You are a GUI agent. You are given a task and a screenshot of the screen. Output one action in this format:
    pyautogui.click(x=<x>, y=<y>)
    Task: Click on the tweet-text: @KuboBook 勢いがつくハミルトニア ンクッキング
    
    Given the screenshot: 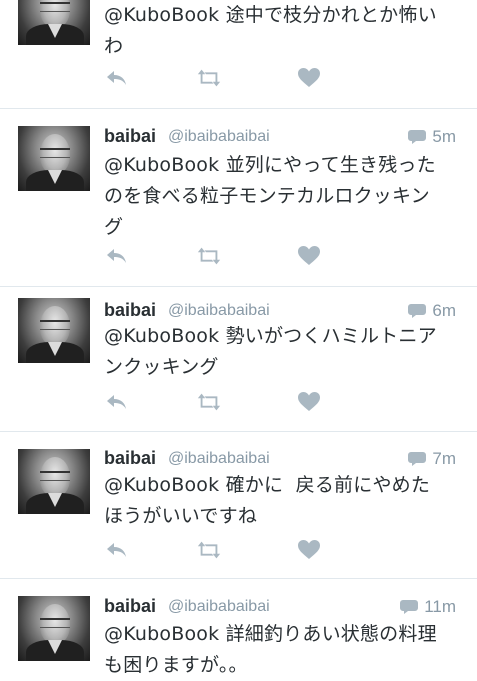 What is the action you would take?
    pyautogui.click(x=270, y=351)
    